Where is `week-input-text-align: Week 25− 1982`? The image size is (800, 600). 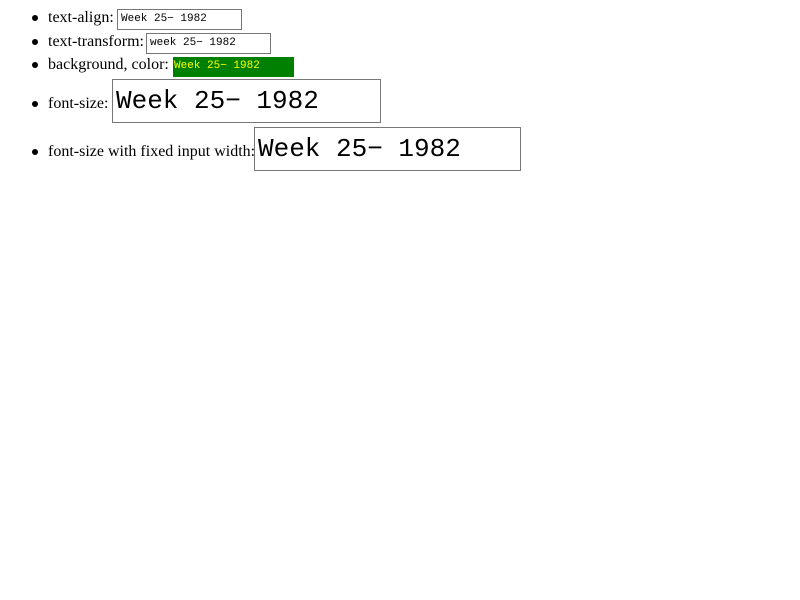
week-input-text-align: Week 25− 1982 is located at coordinates (179, 19).